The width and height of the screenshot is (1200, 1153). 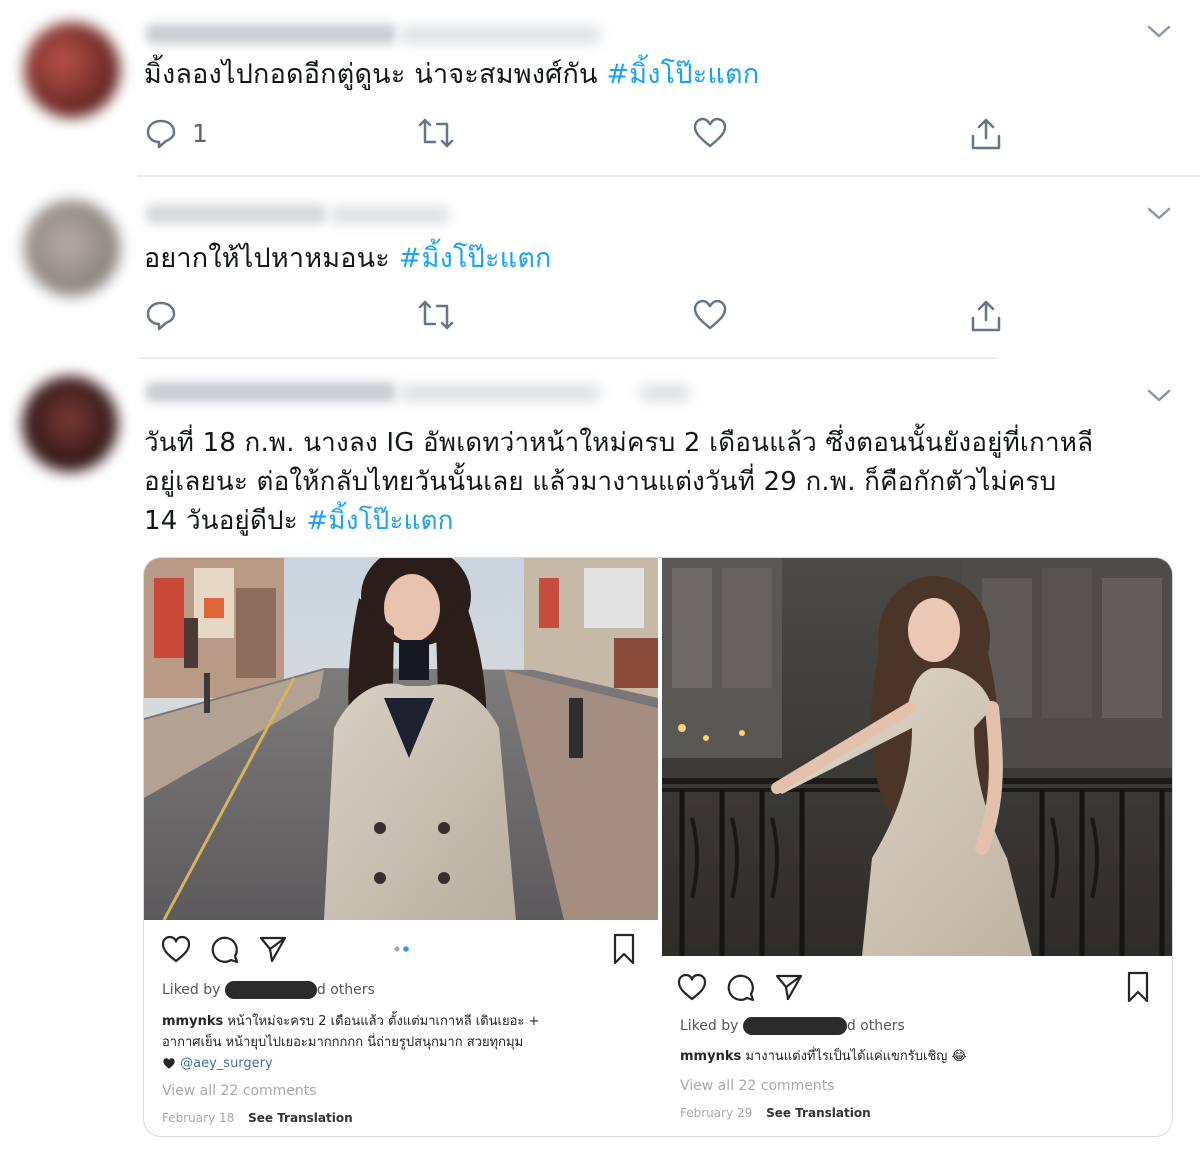 I want to click on tweet-body-line-3-text: 14 วันอยู่ดีปะ, so click(x=225, y=521).